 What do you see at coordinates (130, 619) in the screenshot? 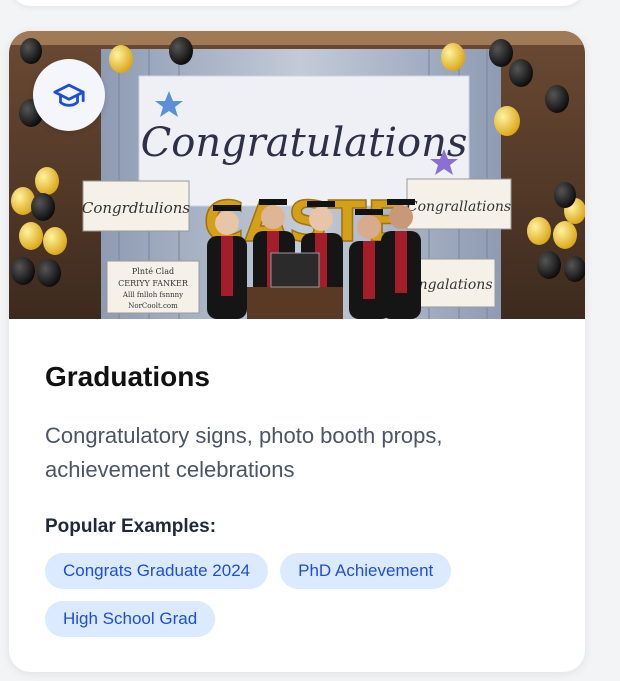
I see `example-tag: High School Grad` at bounding box center [130, 619].